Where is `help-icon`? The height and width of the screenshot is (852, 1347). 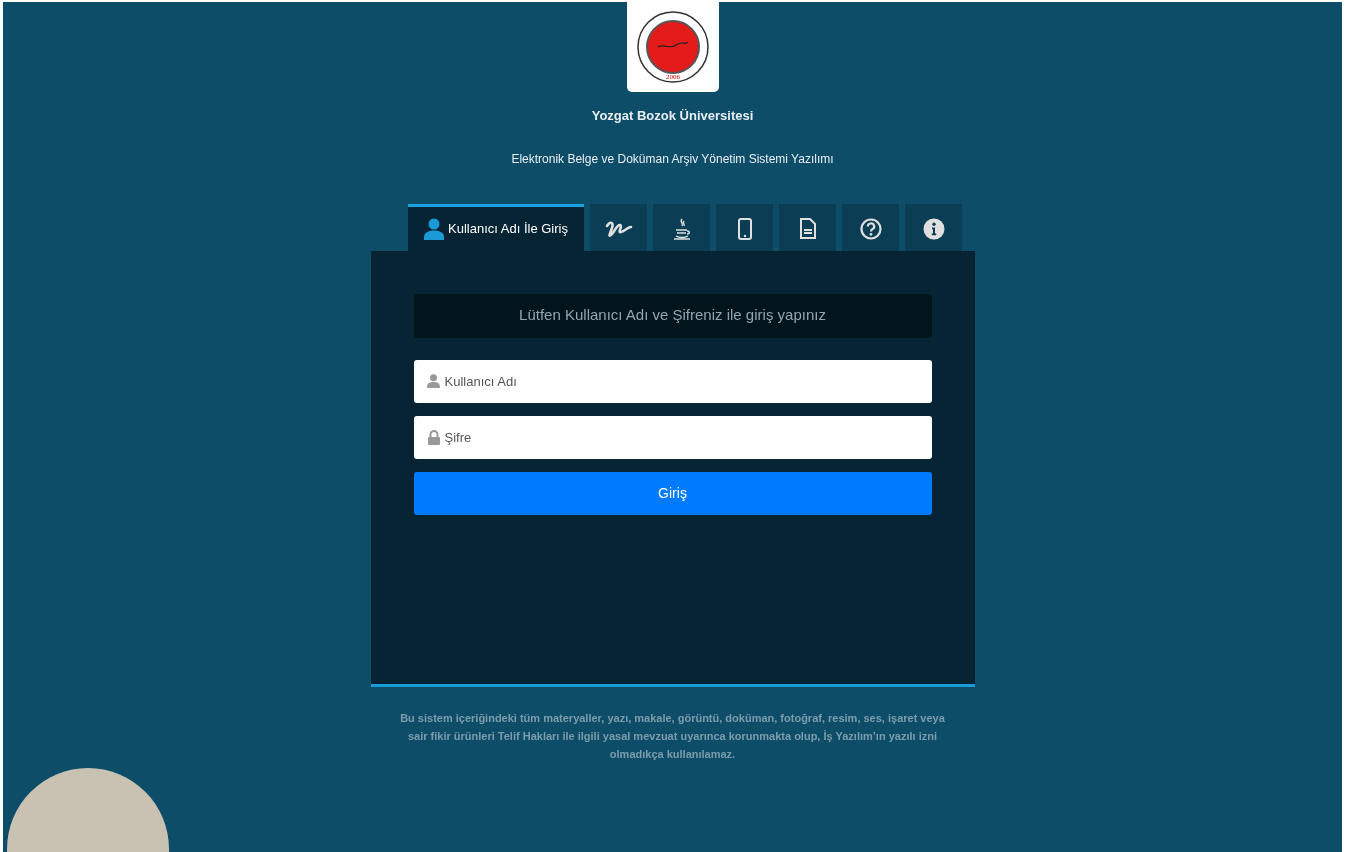 help-icon is located at coordinates (870, 228).